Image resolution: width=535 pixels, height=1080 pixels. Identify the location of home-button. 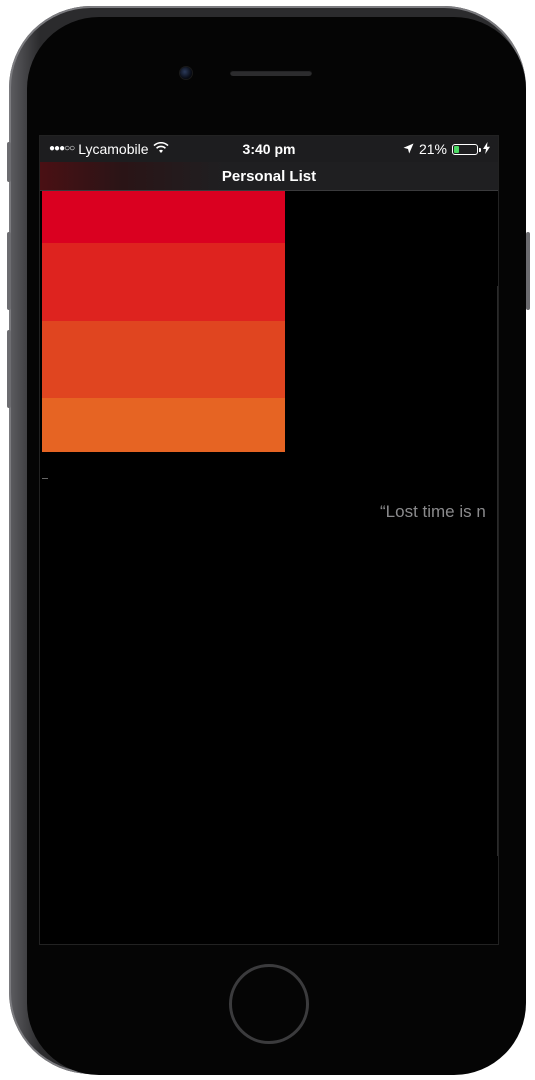
(269, 1004).